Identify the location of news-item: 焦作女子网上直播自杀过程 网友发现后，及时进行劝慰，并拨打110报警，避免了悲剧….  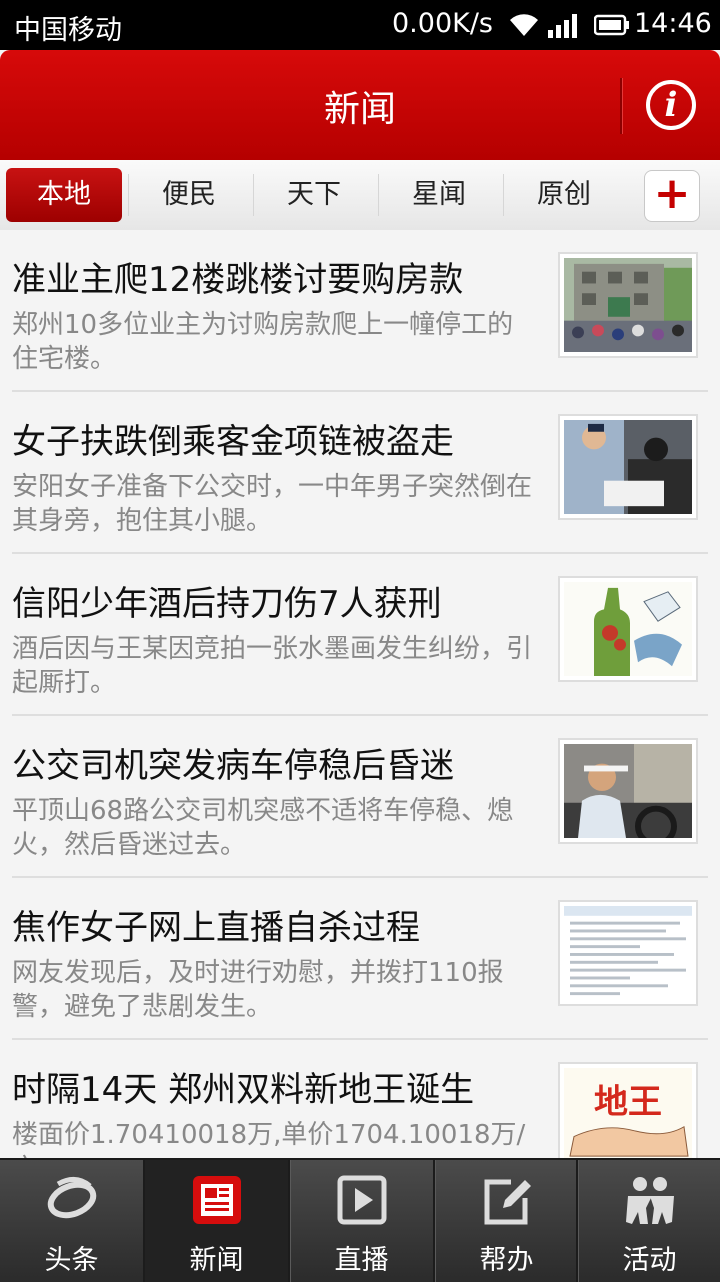
(360, 959).